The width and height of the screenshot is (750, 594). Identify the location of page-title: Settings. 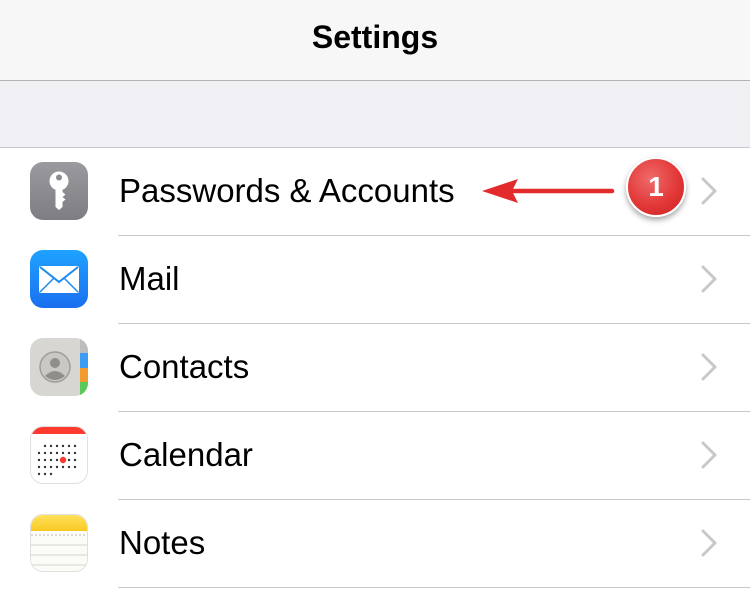
(375, 36).